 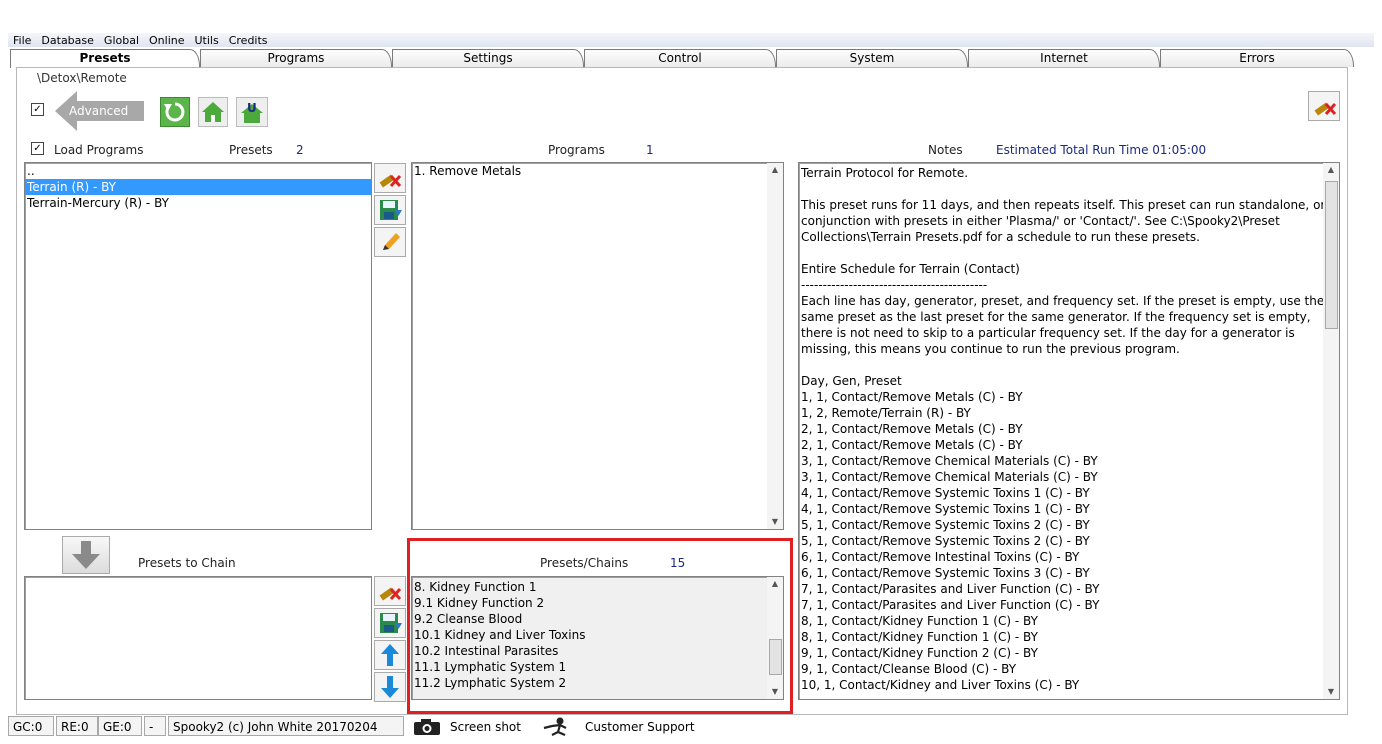 I want to click on highlight-annotation, so click(x=600, y=626).